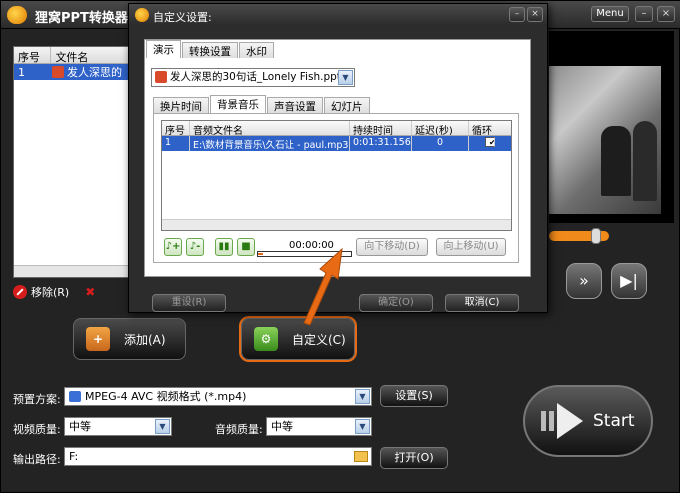 The image size is (680, 493). I want to click on tab-watermark: 水印, so click(256, 50).